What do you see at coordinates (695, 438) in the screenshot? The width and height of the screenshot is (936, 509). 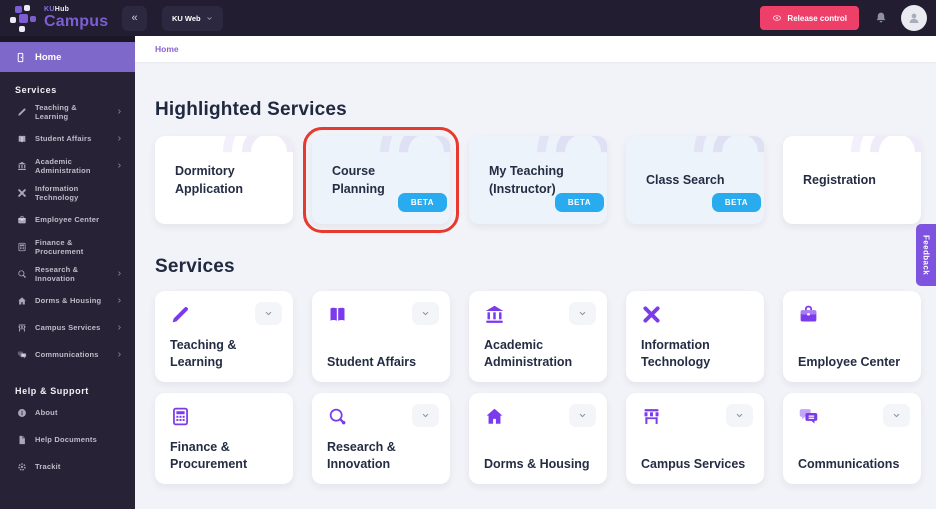 I see `service-card-campus-services: Campus Services` at bounding box center [695, 438].